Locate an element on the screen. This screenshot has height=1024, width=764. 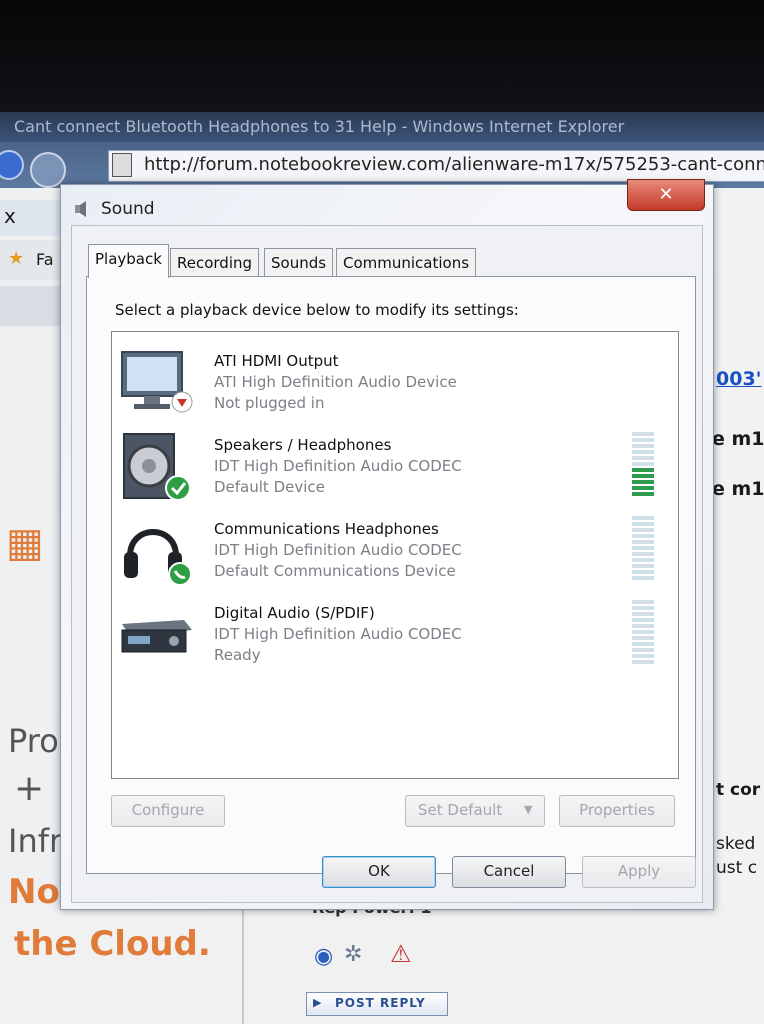
configure-label: Configure is located at coordinates (168, 810).